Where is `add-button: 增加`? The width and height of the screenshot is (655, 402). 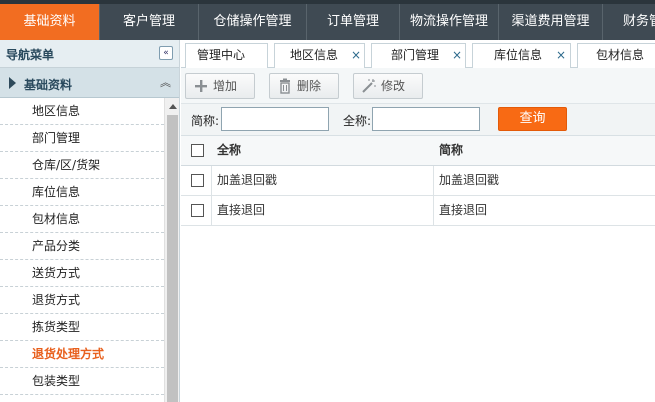
add-button: 增加 is located at coordinates (220, 86).